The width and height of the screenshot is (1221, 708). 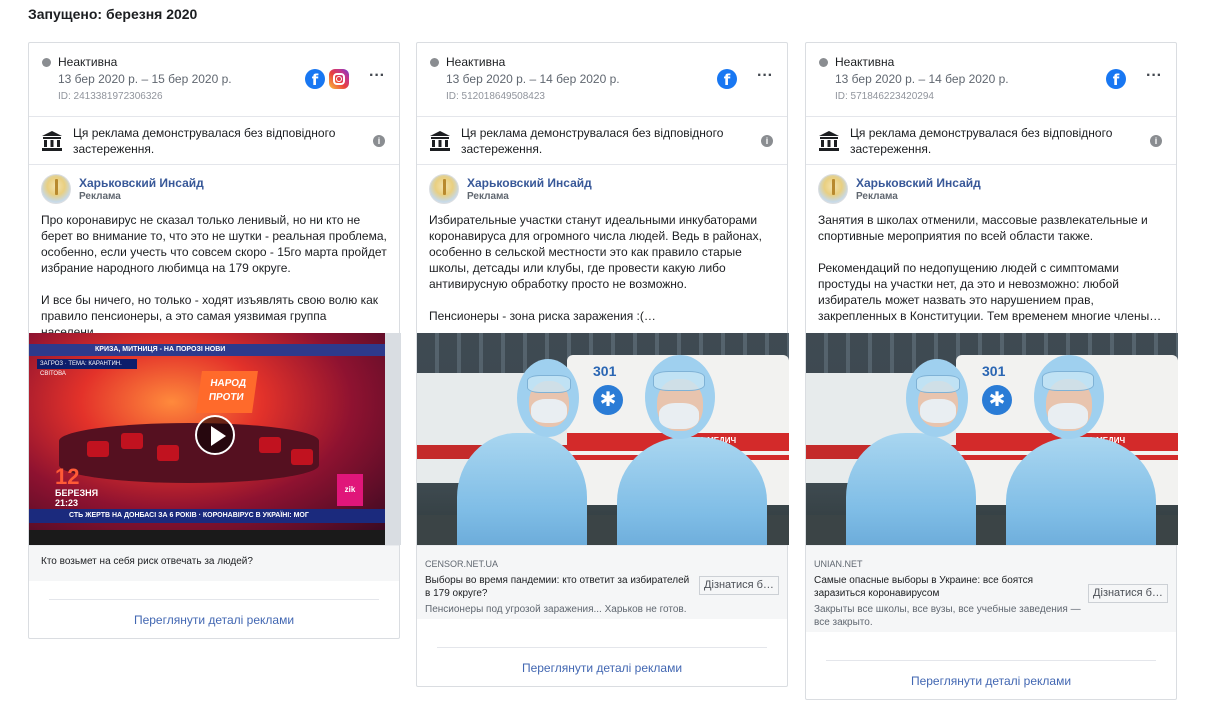 I want to click on instagram-icon, so click(x=339, y=79).